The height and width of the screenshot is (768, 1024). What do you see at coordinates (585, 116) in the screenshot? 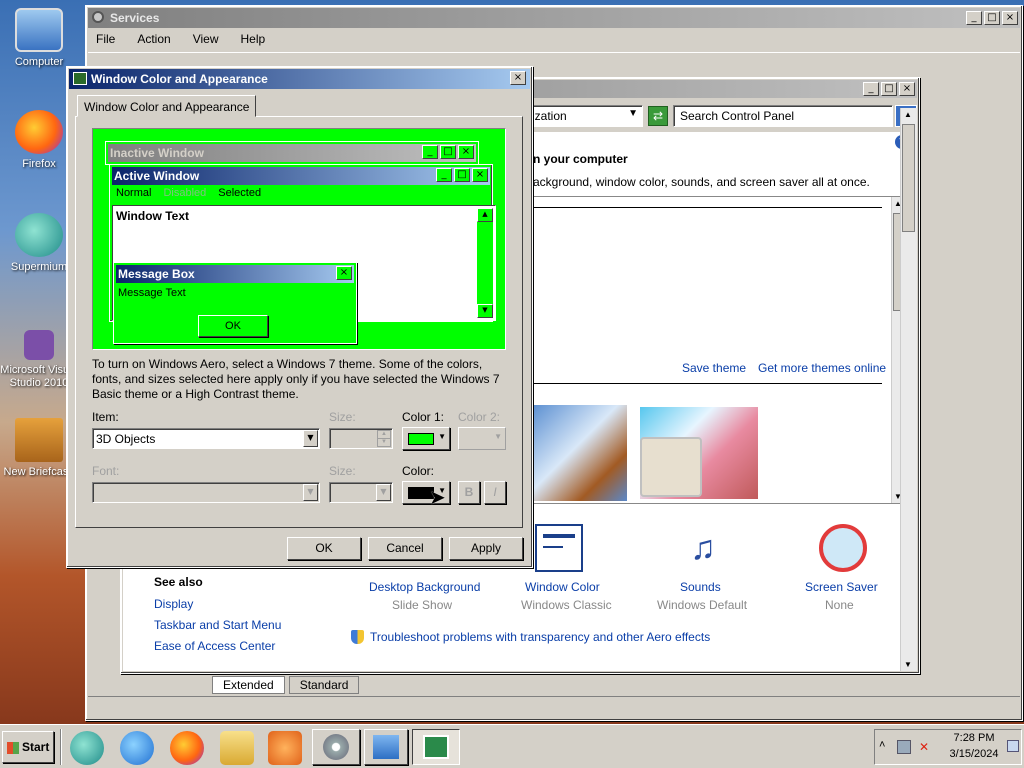
I see `address-bar: ization ▼` at bounding box center [585, 116].